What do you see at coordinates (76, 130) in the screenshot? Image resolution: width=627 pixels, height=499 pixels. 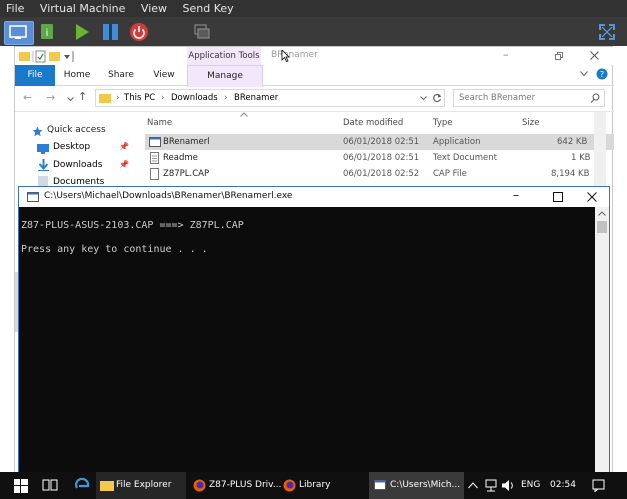 I see `nav-quick-access: Quick access` at bounding box center [76, 130].